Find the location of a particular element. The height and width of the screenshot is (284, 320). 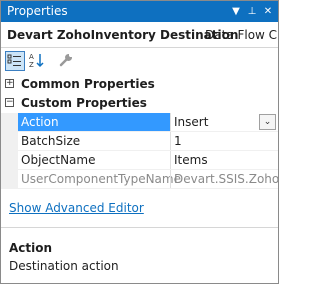

property-value: 1 is located at coordinates (178, 141).